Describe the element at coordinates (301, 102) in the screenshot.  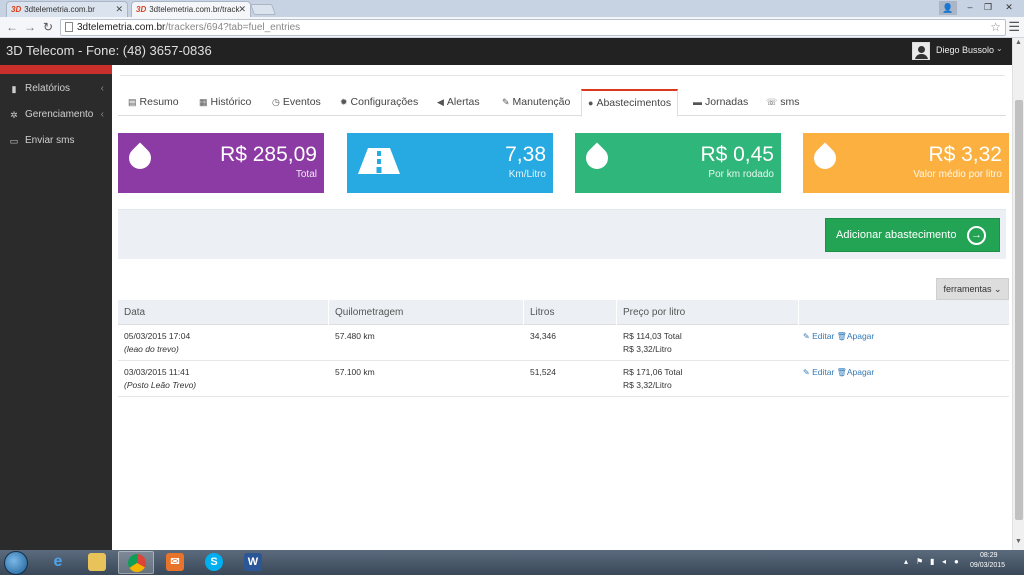
I see `tab-label: Eventos` at that location.